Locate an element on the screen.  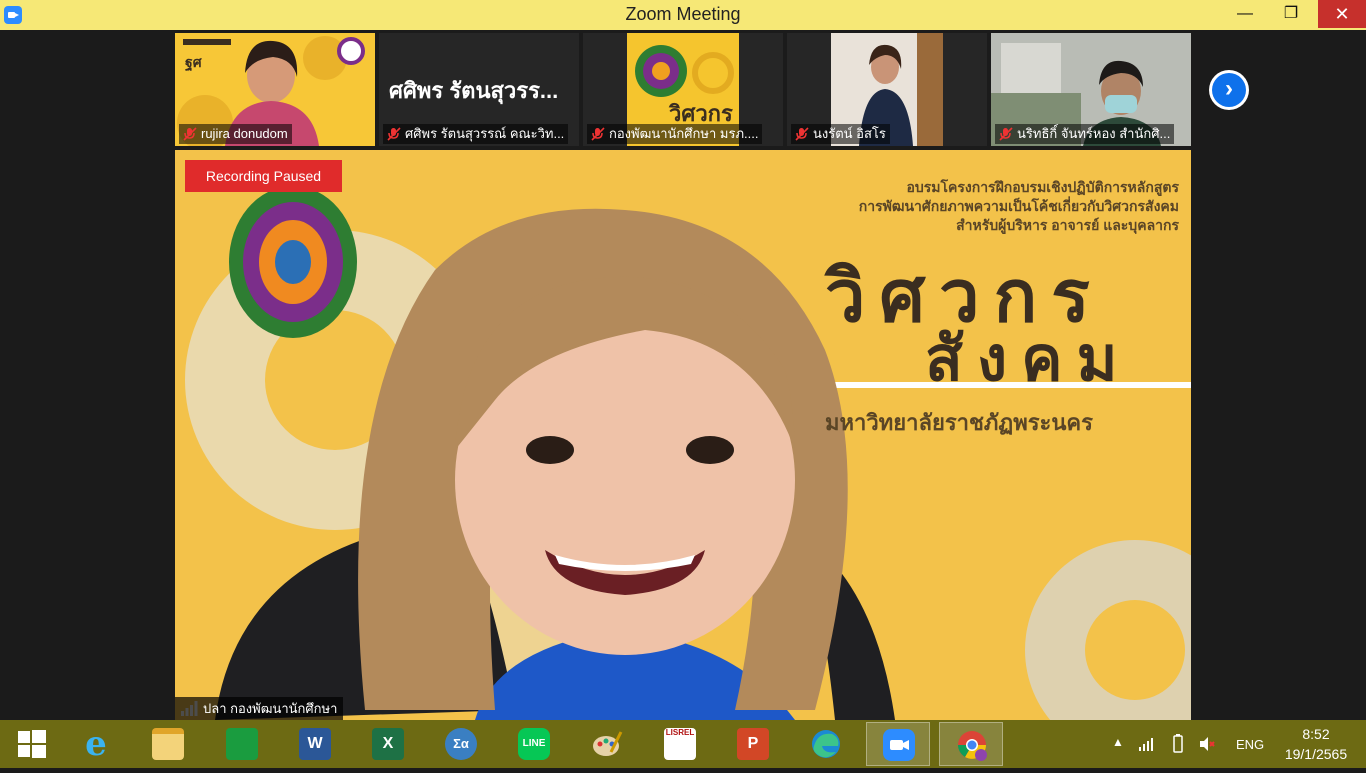
clock-date: 19/1/2565 is located at coordinates (1316, 754).